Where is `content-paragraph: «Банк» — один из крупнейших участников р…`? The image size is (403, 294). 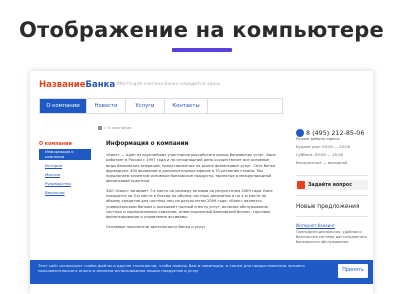
content-paragraph: «Банк» — один из крупнейших участников р… is located at coordinates (191, 168).